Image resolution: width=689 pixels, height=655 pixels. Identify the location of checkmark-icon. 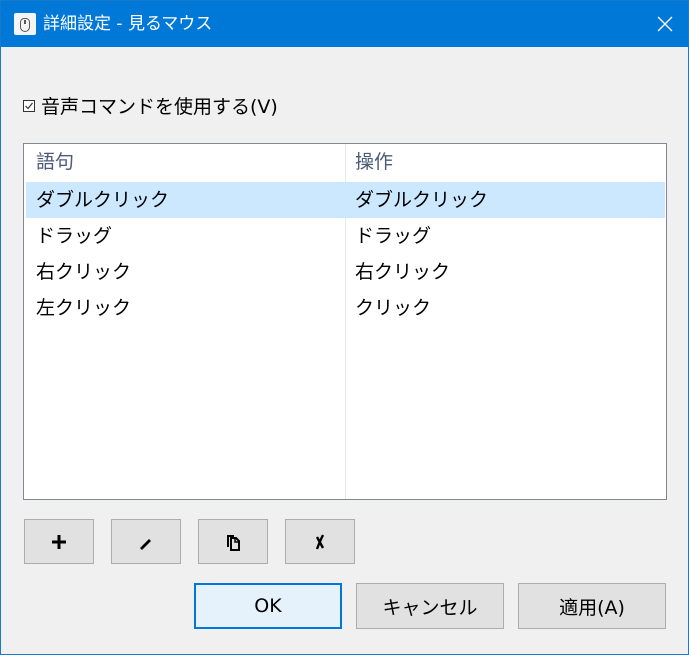
(29, 106).